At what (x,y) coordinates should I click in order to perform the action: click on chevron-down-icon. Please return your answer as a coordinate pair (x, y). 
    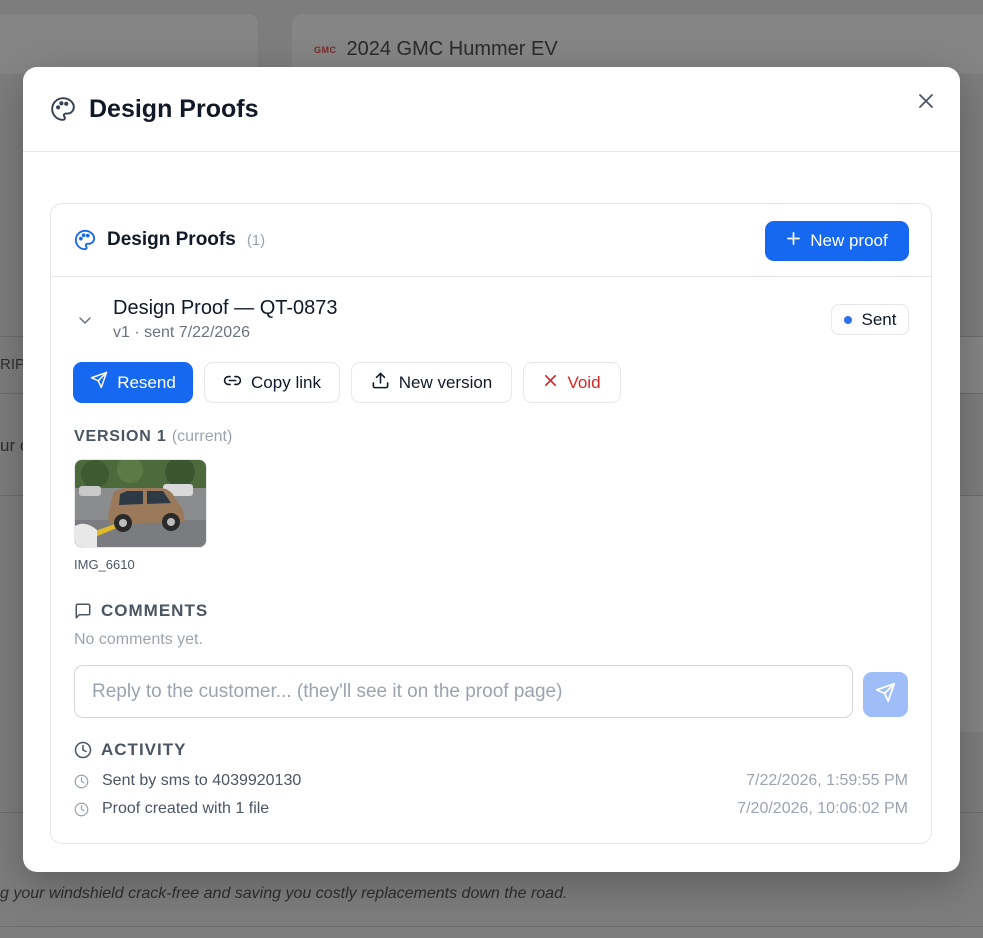
    Looking at the image, I should click on (85, 320).